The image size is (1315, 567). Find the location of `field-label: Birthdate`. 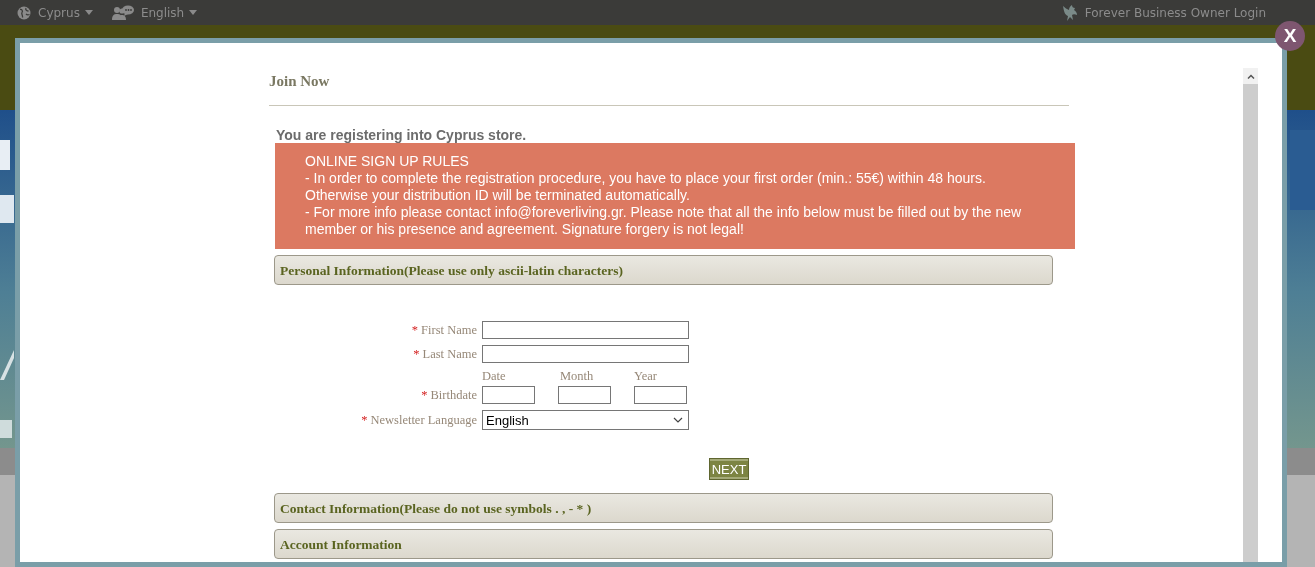

field-label: Birthdate is located at coordinates (453, 394).